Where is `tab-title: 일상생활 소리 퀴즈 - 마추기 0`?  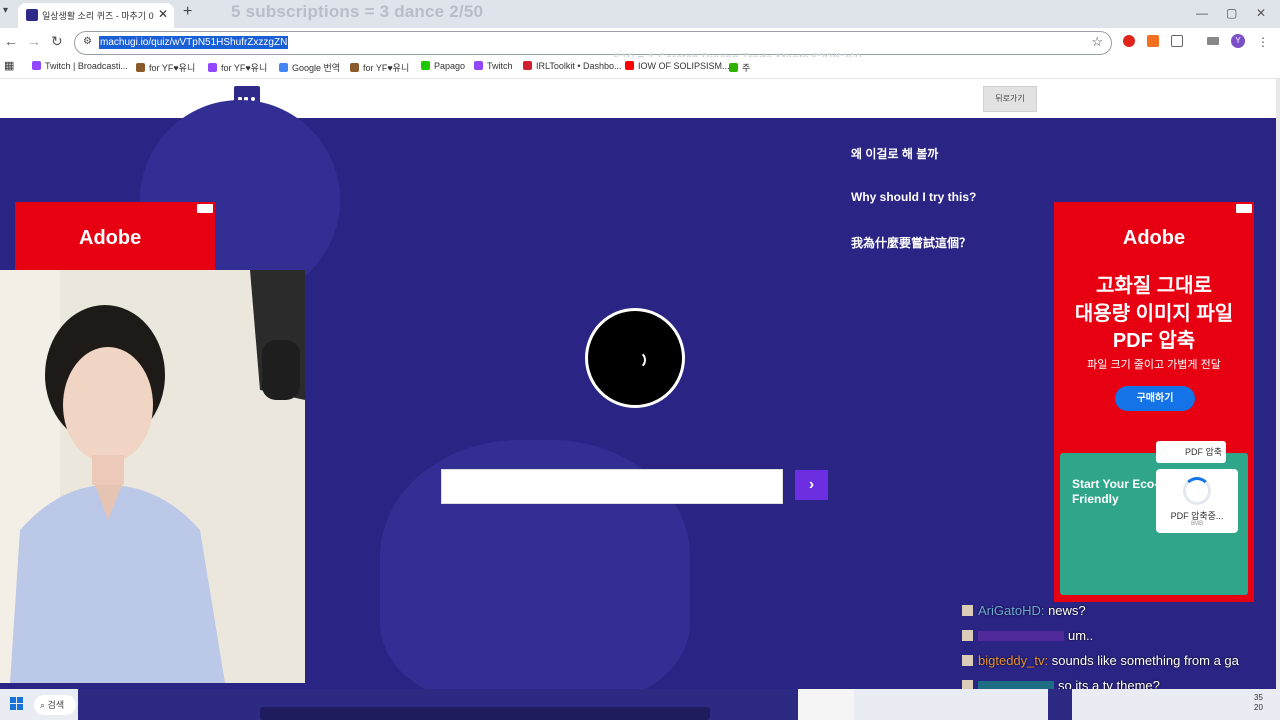 tab-title: 일상생활 소리 퀴즈 - 마추기 0 is located at coordinates (98, 16).